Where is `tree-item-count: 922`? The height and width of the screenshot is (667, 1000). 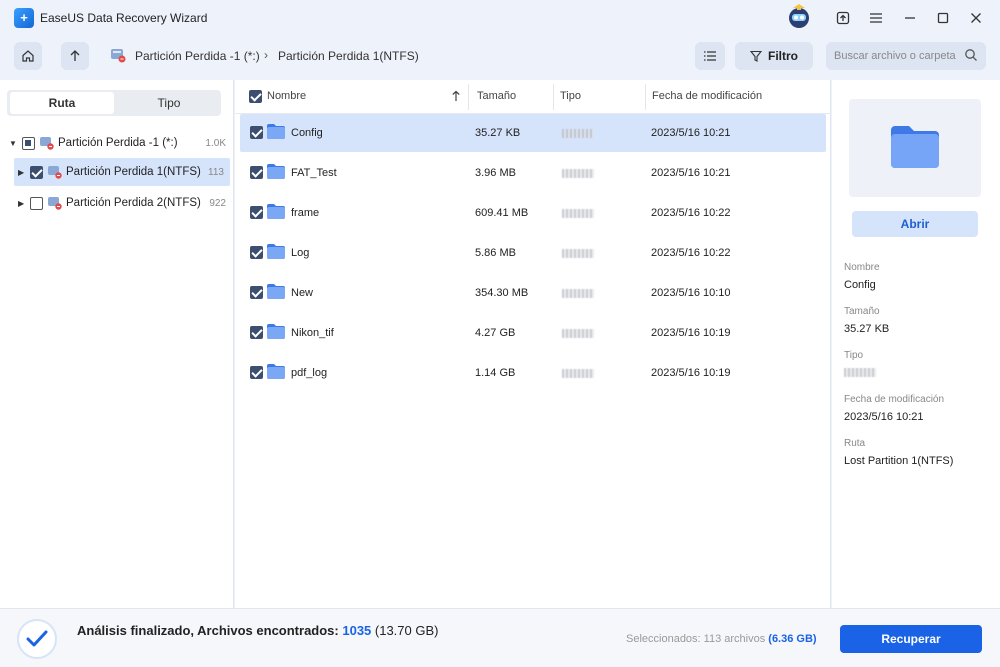 tree-item-count: 922 is located at coordinates (217, 203).